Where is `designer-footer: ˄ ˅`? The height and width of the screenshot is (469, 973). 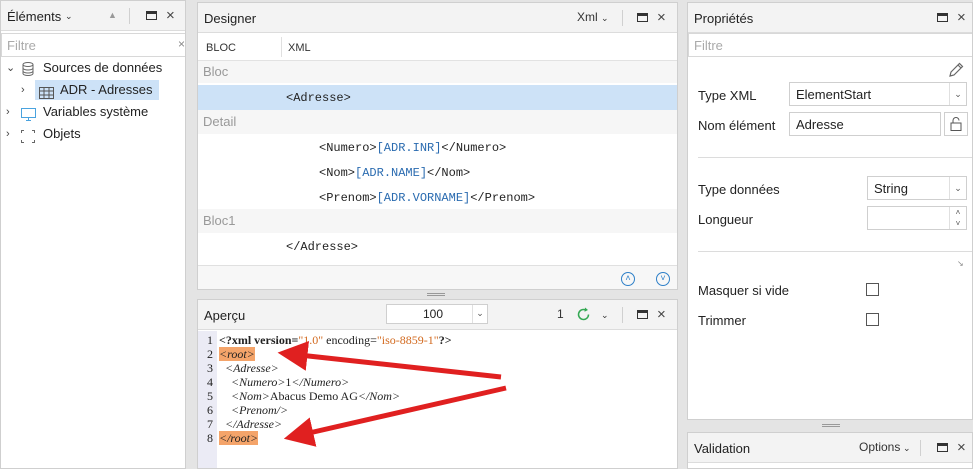
designer-footer: ˄ ˅ is located at coordinates (437, 277).